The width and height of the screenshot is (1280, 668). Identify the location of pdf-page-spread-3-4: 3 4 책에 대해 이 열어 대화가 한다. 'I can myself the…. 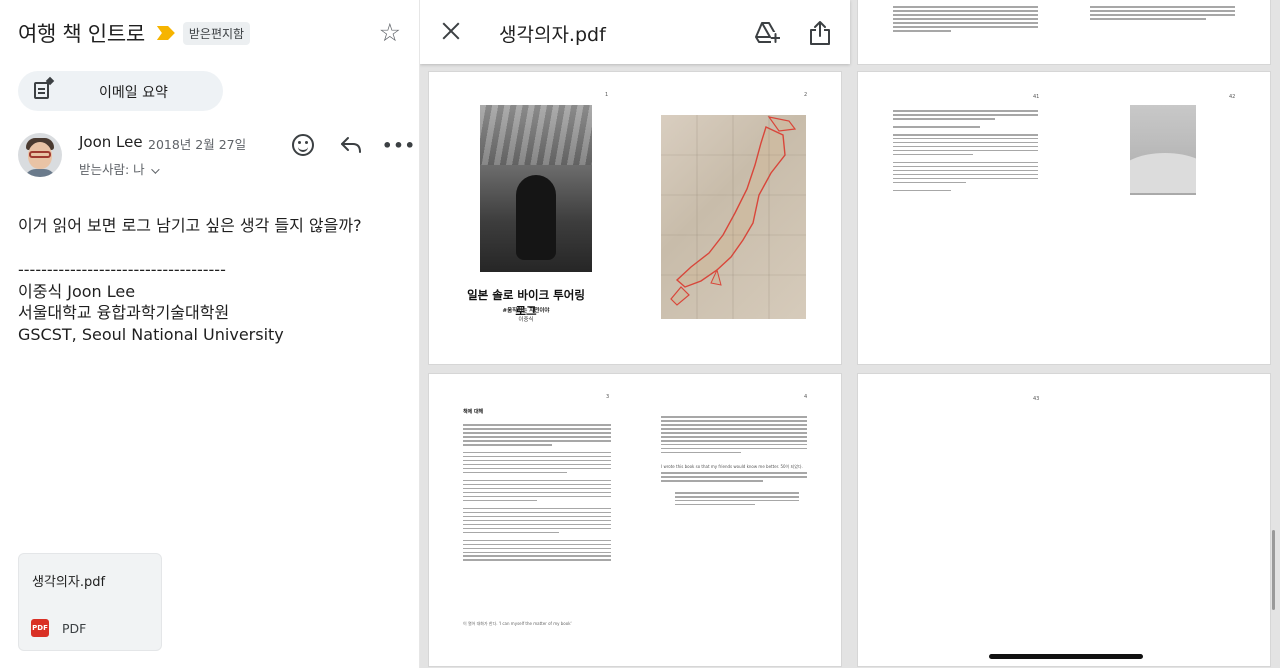
(635, 520).